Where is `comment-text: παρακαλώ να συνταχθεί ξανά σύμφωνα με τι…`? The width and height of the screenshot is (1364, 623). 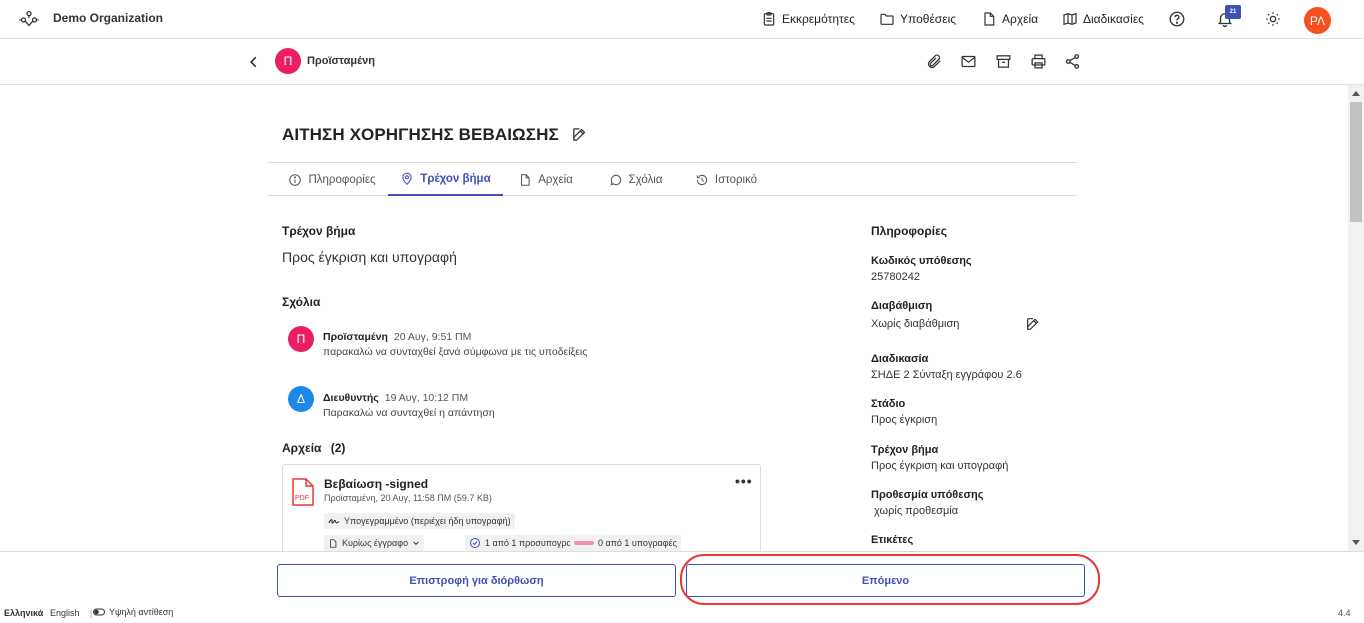
comment-text: παρακαλώ να συνταχθεί ξανά σύμφωνα με τι… is located at coordinates (455, 352).